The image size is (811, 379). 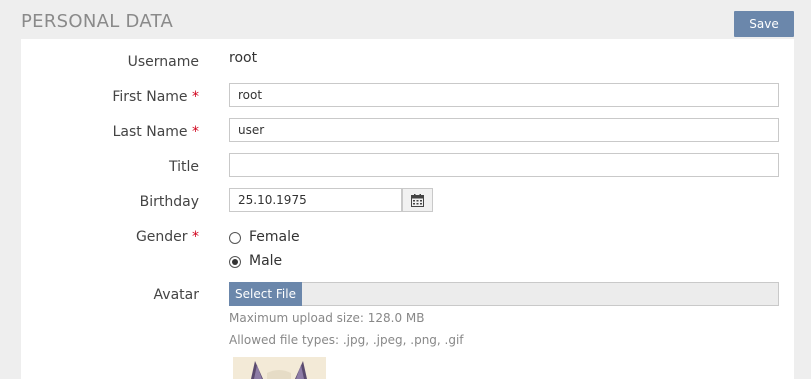 I want to click on max-upload-hint: Maximum upload size: 128.0 MB, so click(x=327, y=318).